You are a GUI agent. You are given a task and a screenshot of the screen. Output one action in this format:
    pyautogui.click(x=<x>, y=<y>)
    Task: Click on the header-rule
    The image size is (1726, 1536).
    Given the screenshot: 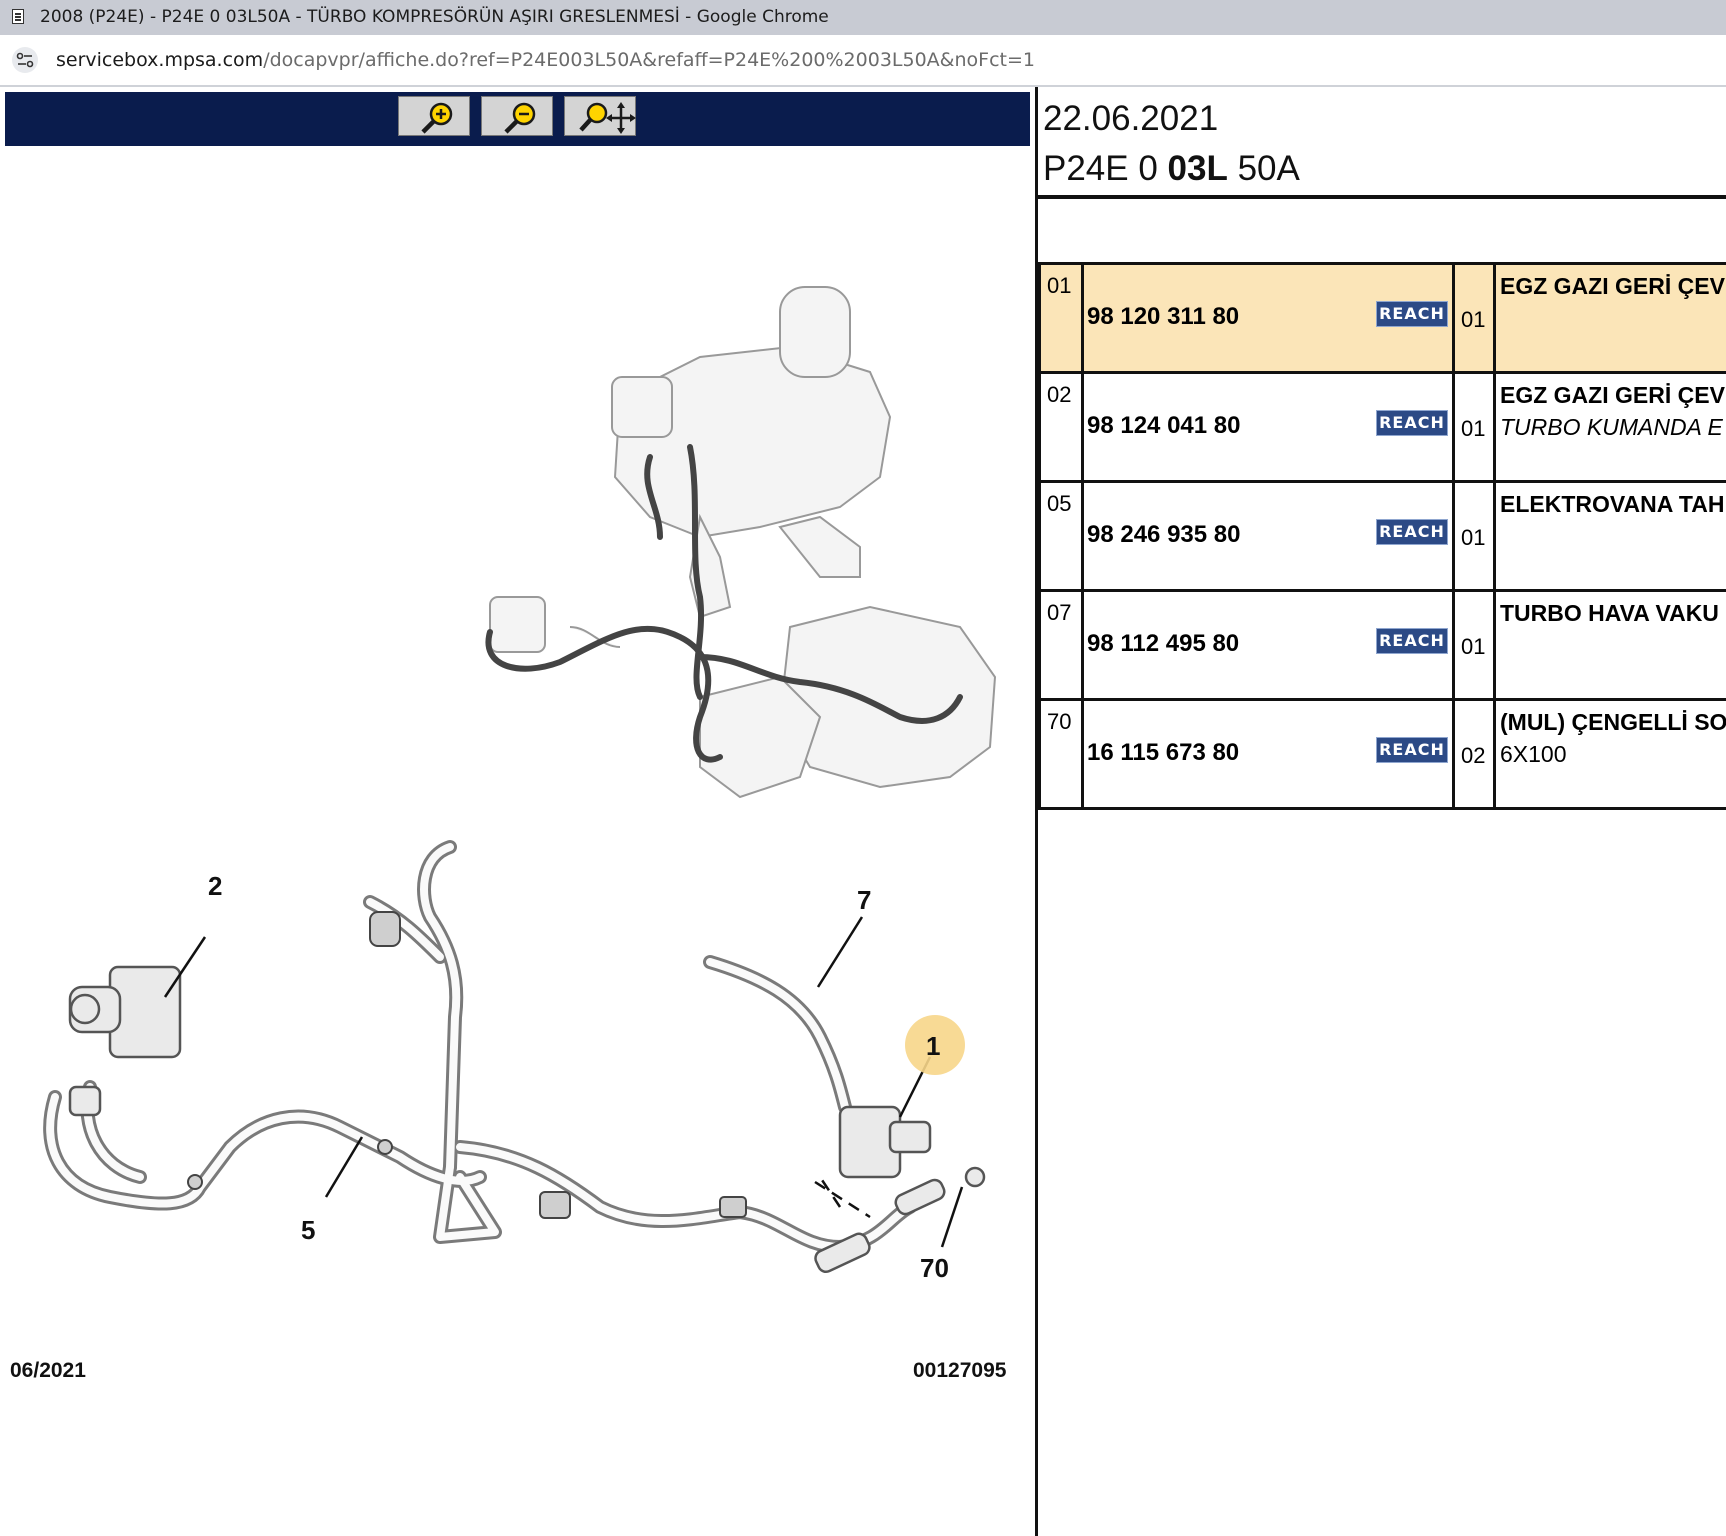 What is the action you would take?
    pyautogui.click(x=1382, y=197)
    